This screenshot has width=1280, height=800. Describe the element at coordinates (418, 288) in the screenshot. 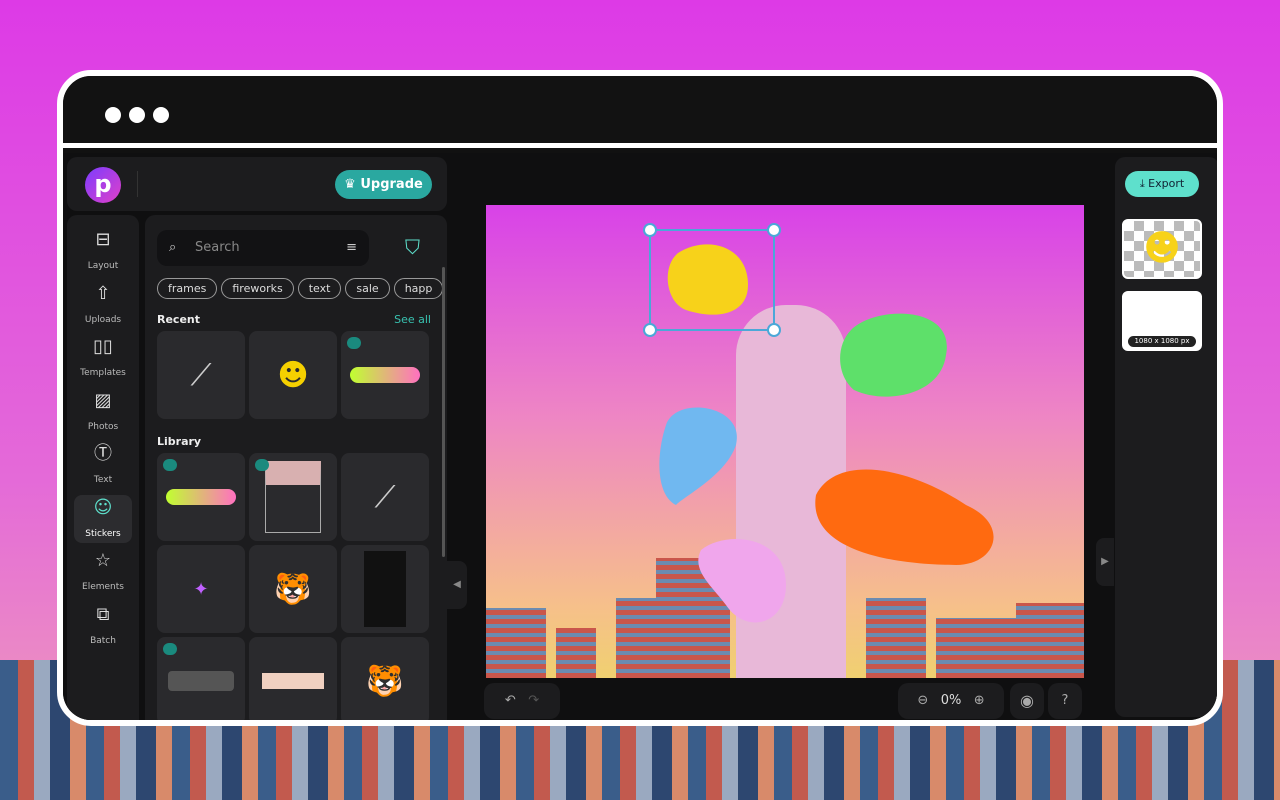

I see `chip-happy: happ` at that location.